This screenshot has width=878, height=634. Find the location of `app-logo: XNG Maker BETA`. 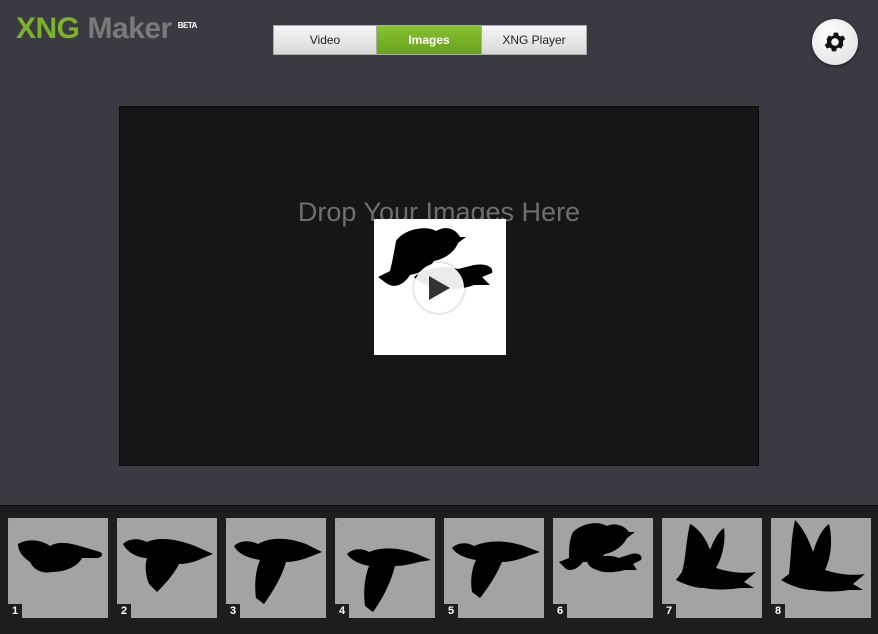

app-logo: XNG Maker BETA is located at coordinates (106, 29).